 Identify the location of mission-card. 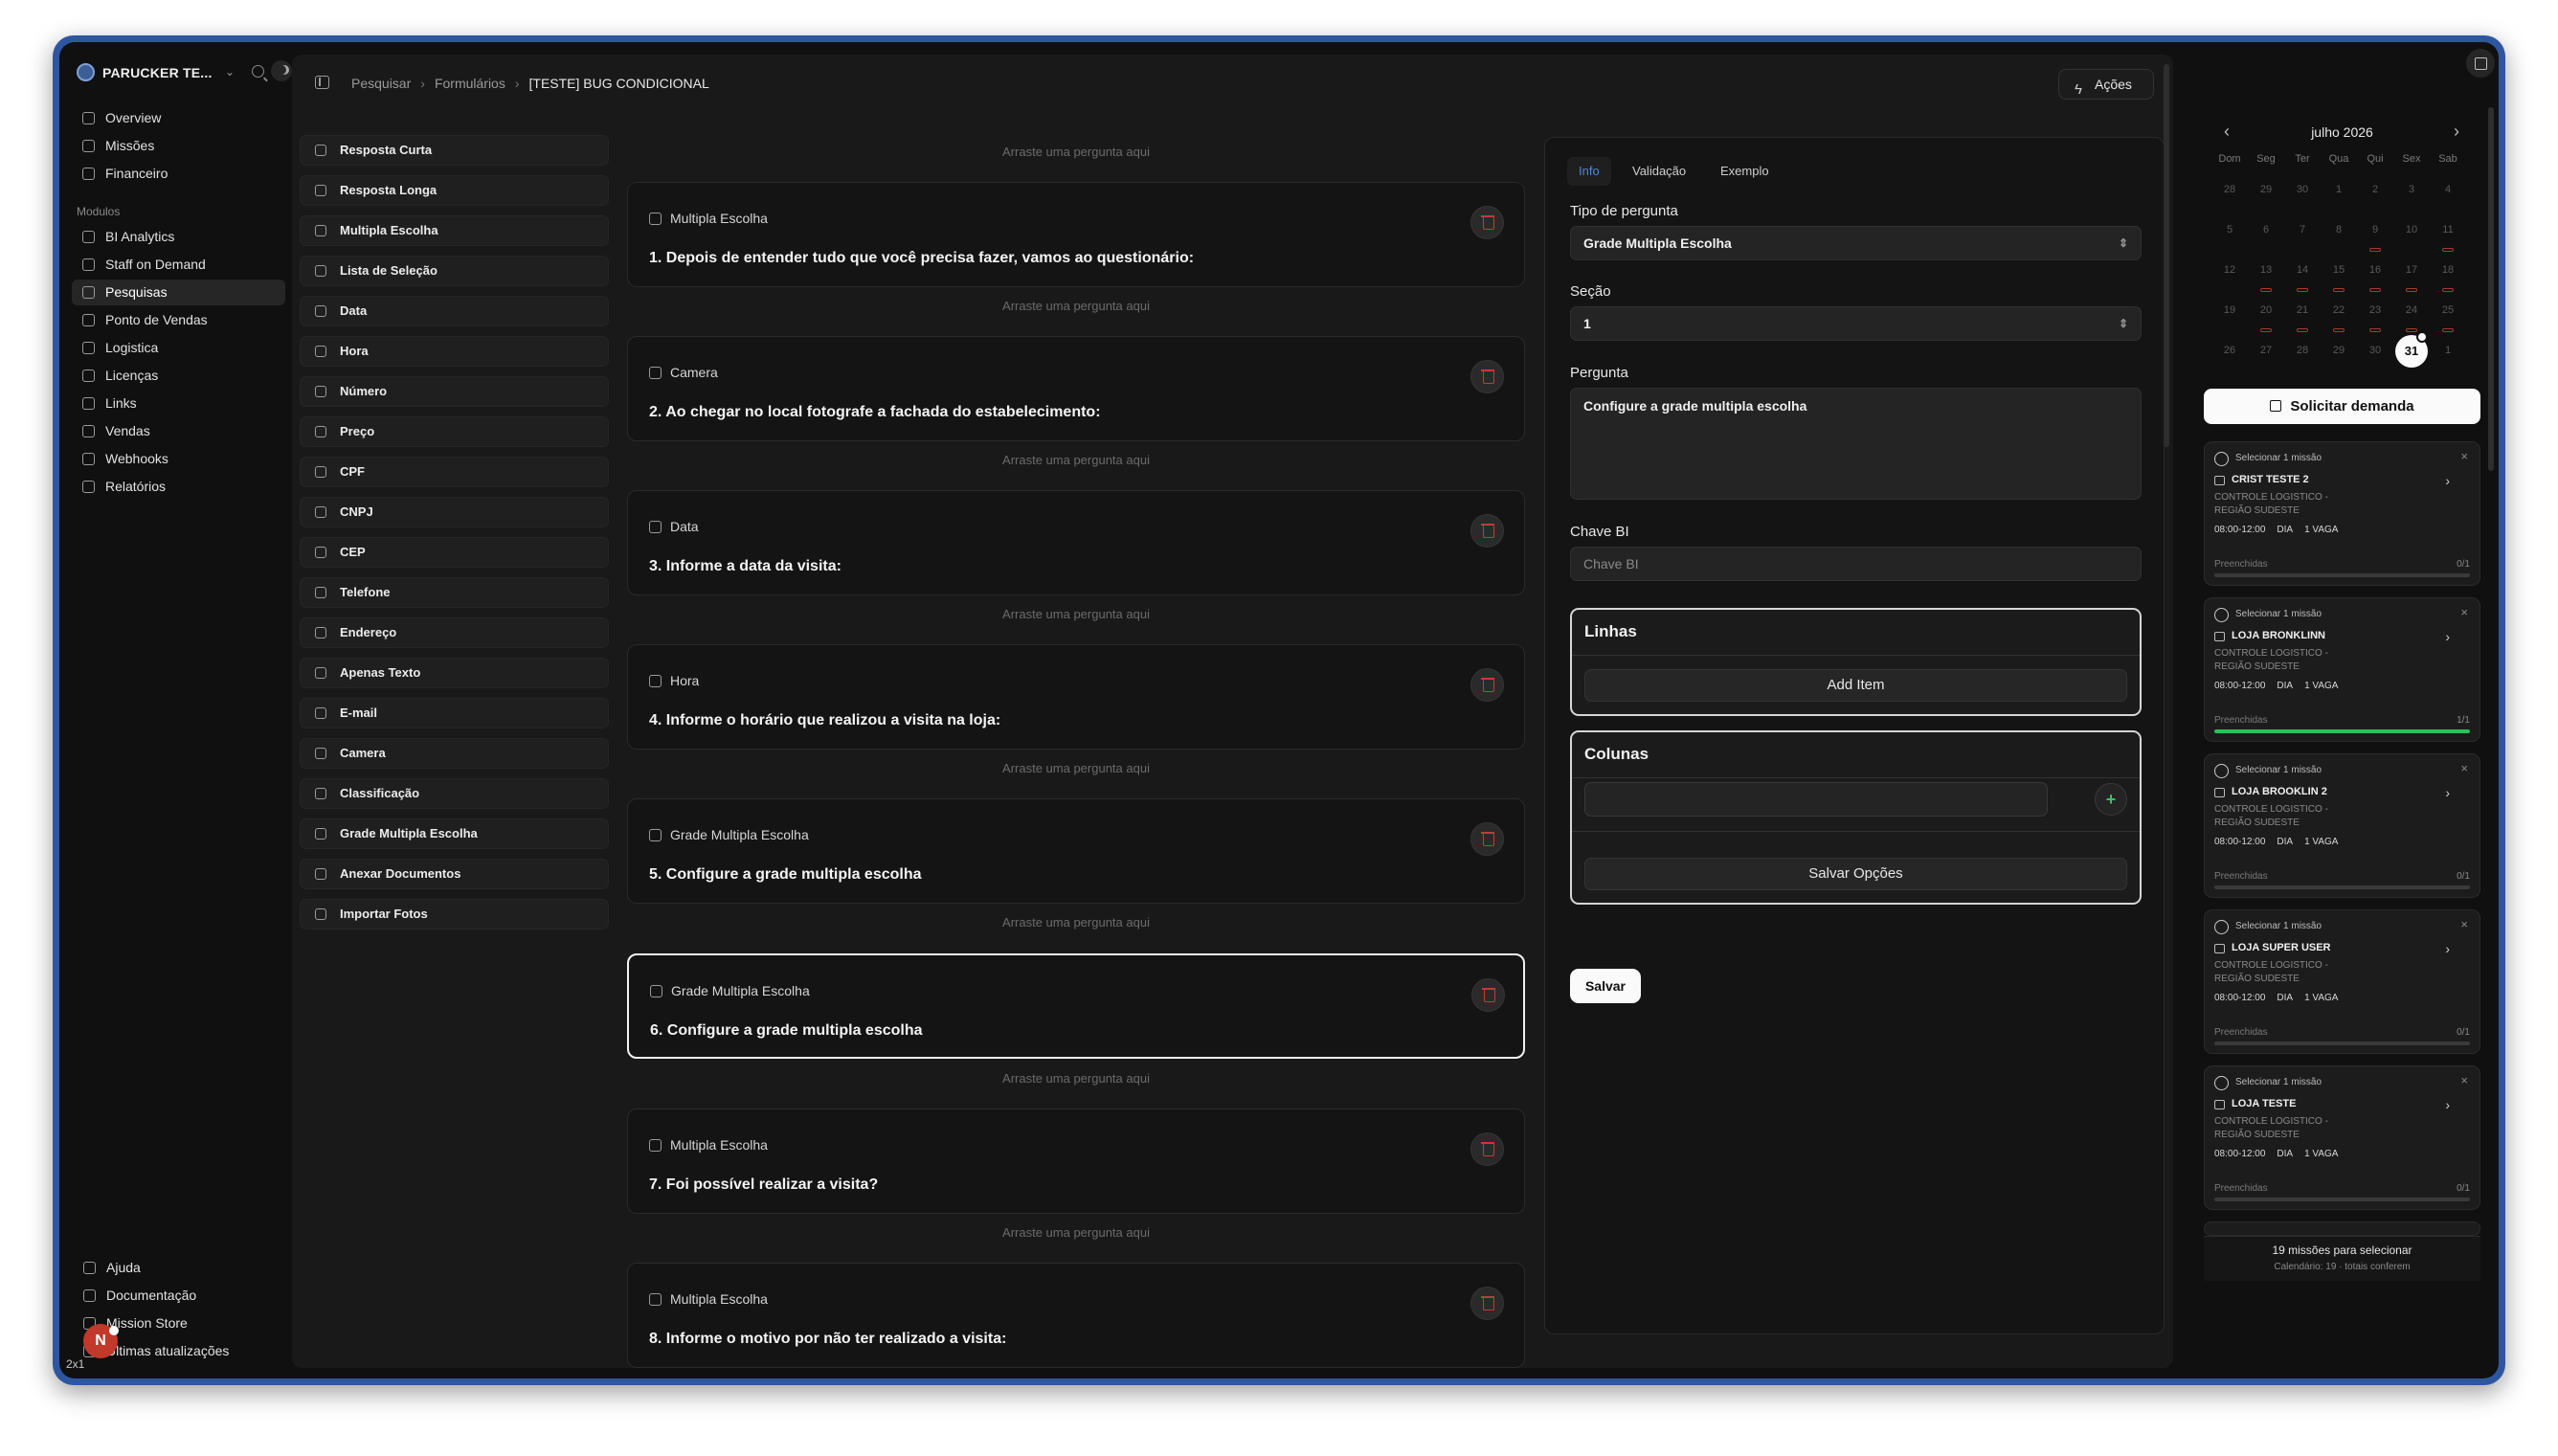
(2342, 1228).